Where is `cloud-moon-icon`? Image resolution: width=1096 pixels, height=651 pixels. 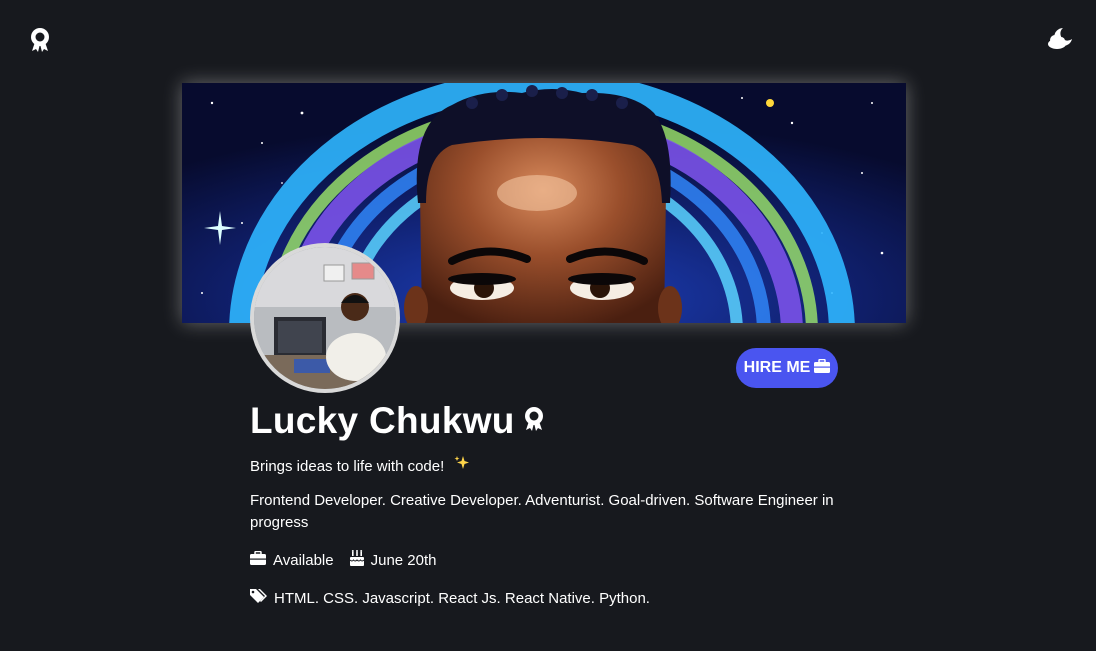
cloud-moon-icon is located at coordinates (1060, 38).